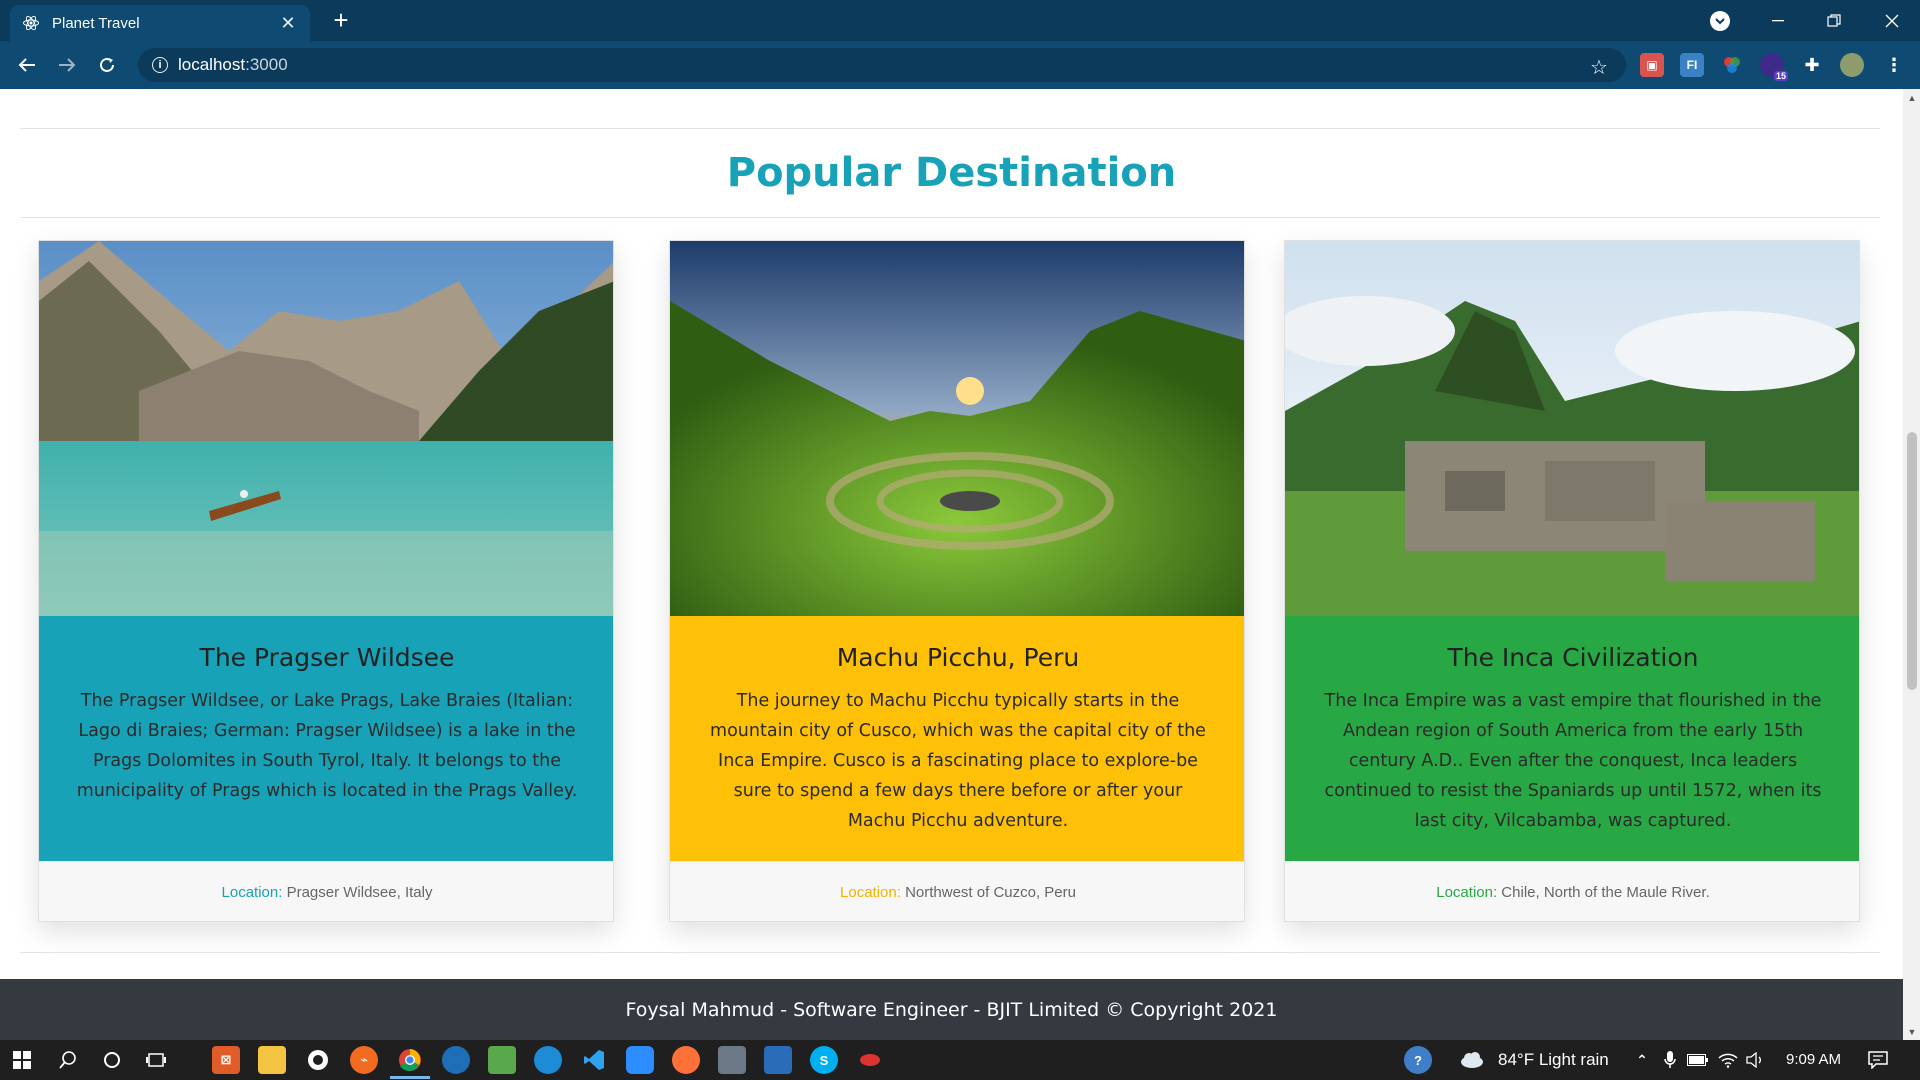  I want to click on postman-icon: ⌁, so click(364, 1060).